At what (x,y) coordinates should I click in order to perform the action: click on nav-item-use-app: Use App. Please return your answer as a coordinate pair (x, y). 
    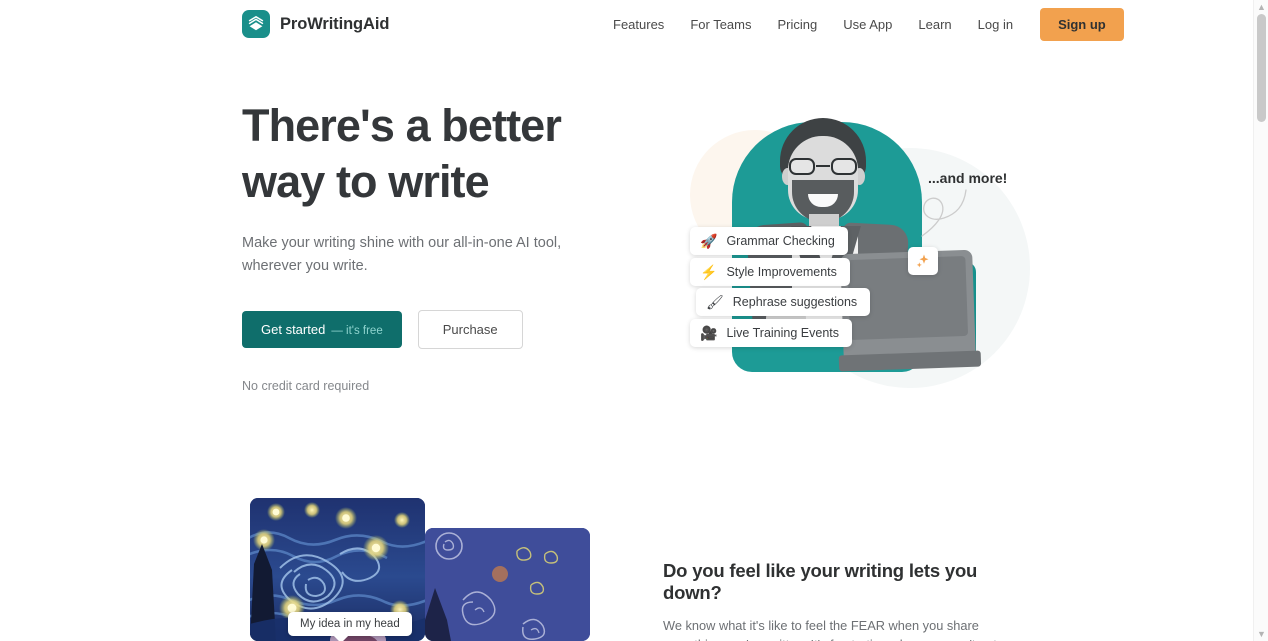
    Looking at the image, I should click on (867, 24).